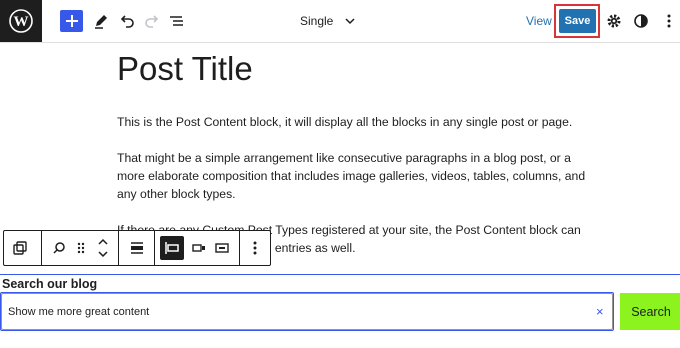  What do you see at coordinates (600, 311) in the screenshot?
I see `clear-search-icon: ×` at bounding box center [600, 311].